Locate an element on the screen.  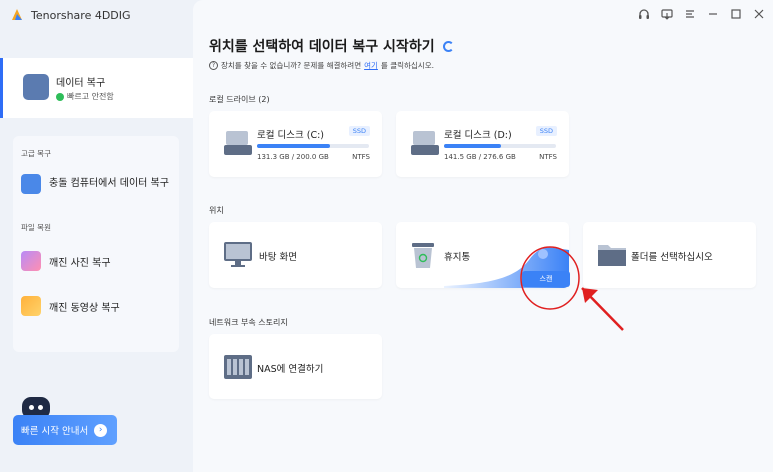
recycle-bin-icon is located at coordinates (423, 255).